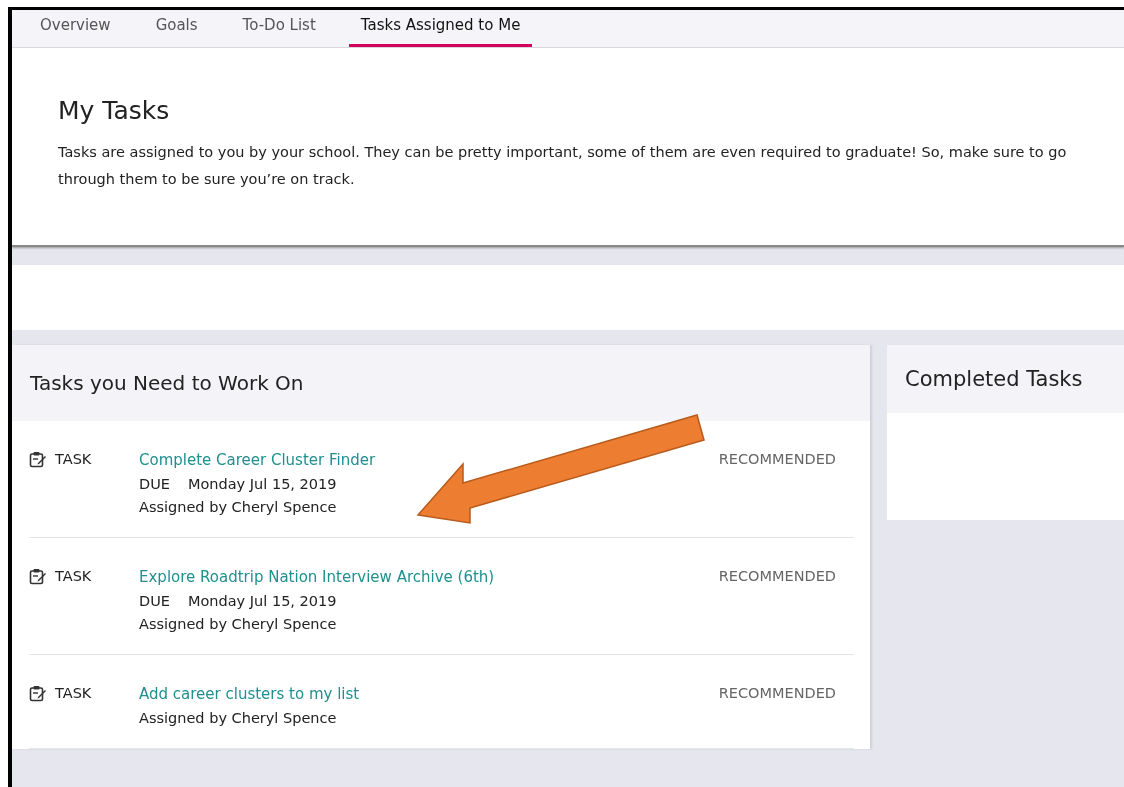 The width and height of the screenshot is (1124, 787). Describe the element at coordinates (279, 28) in the screenshot. I see `tab: To-Do List` at that location.